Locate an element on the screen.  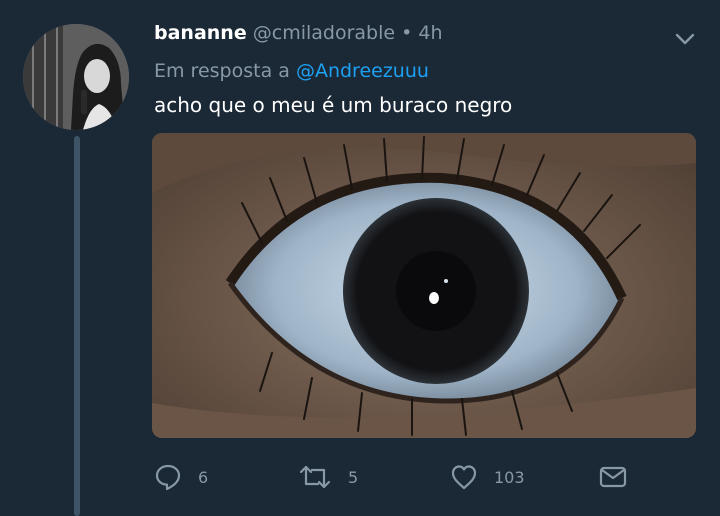
speech-bubble-icon is located at coordinates (168, 477).